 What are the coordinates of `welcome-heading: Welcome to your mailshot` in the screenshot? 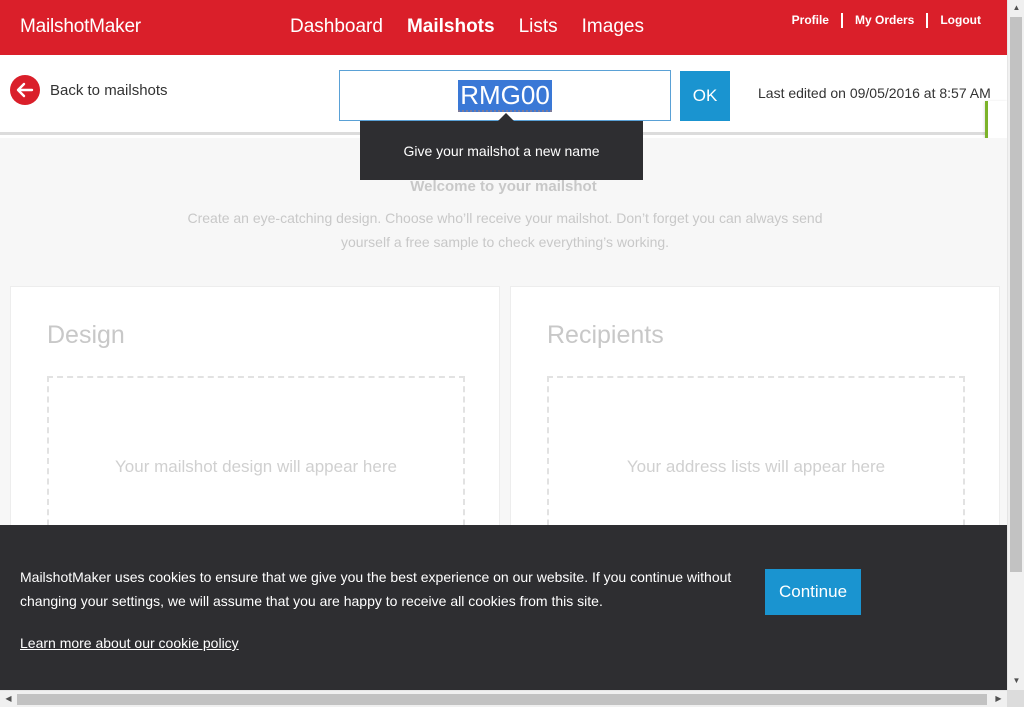 It's located at (503, 186).